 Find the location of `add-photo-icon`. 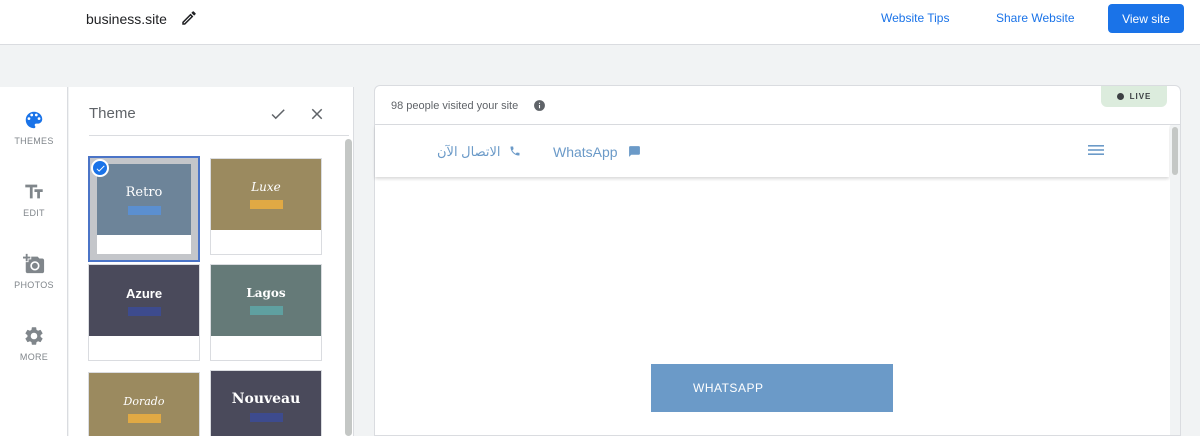

add-photo-icon is located at coordinates (34, 263).